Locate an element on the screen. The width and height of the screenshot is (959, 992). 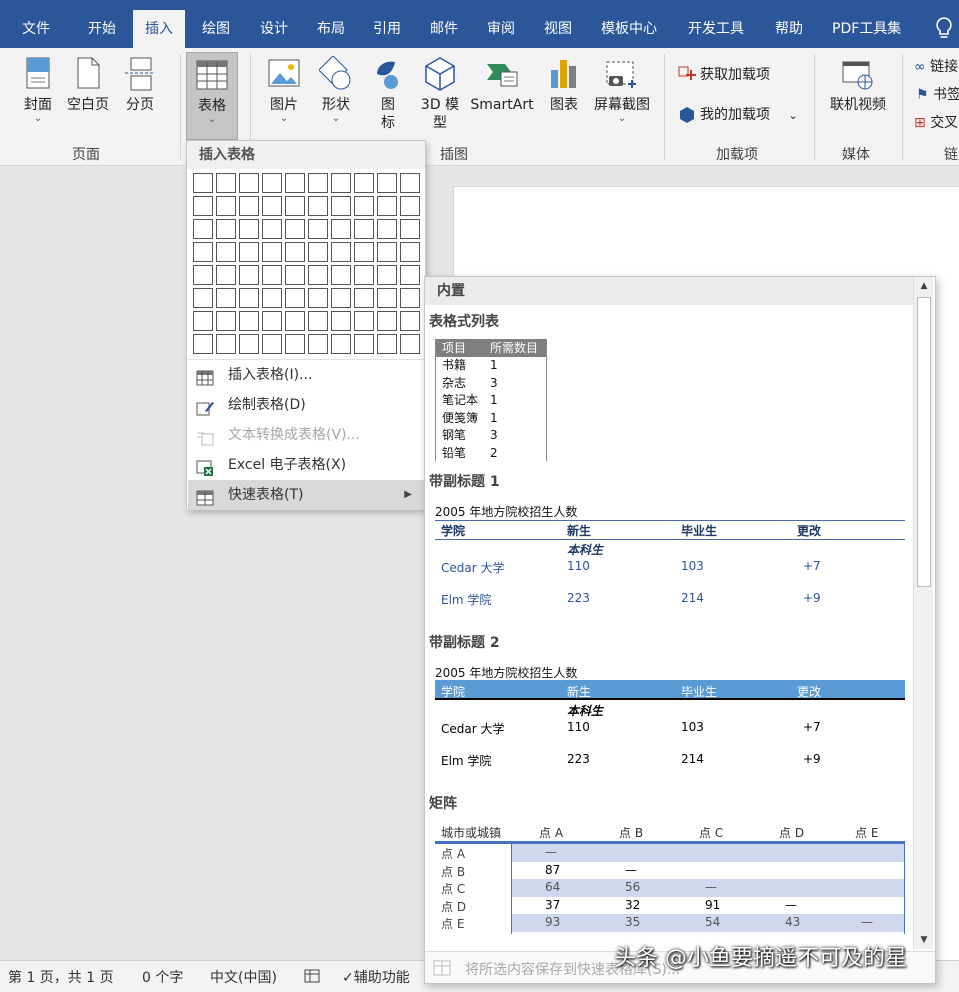
get-addins-button: 获取加载项 is located at coordinates (724, 75).